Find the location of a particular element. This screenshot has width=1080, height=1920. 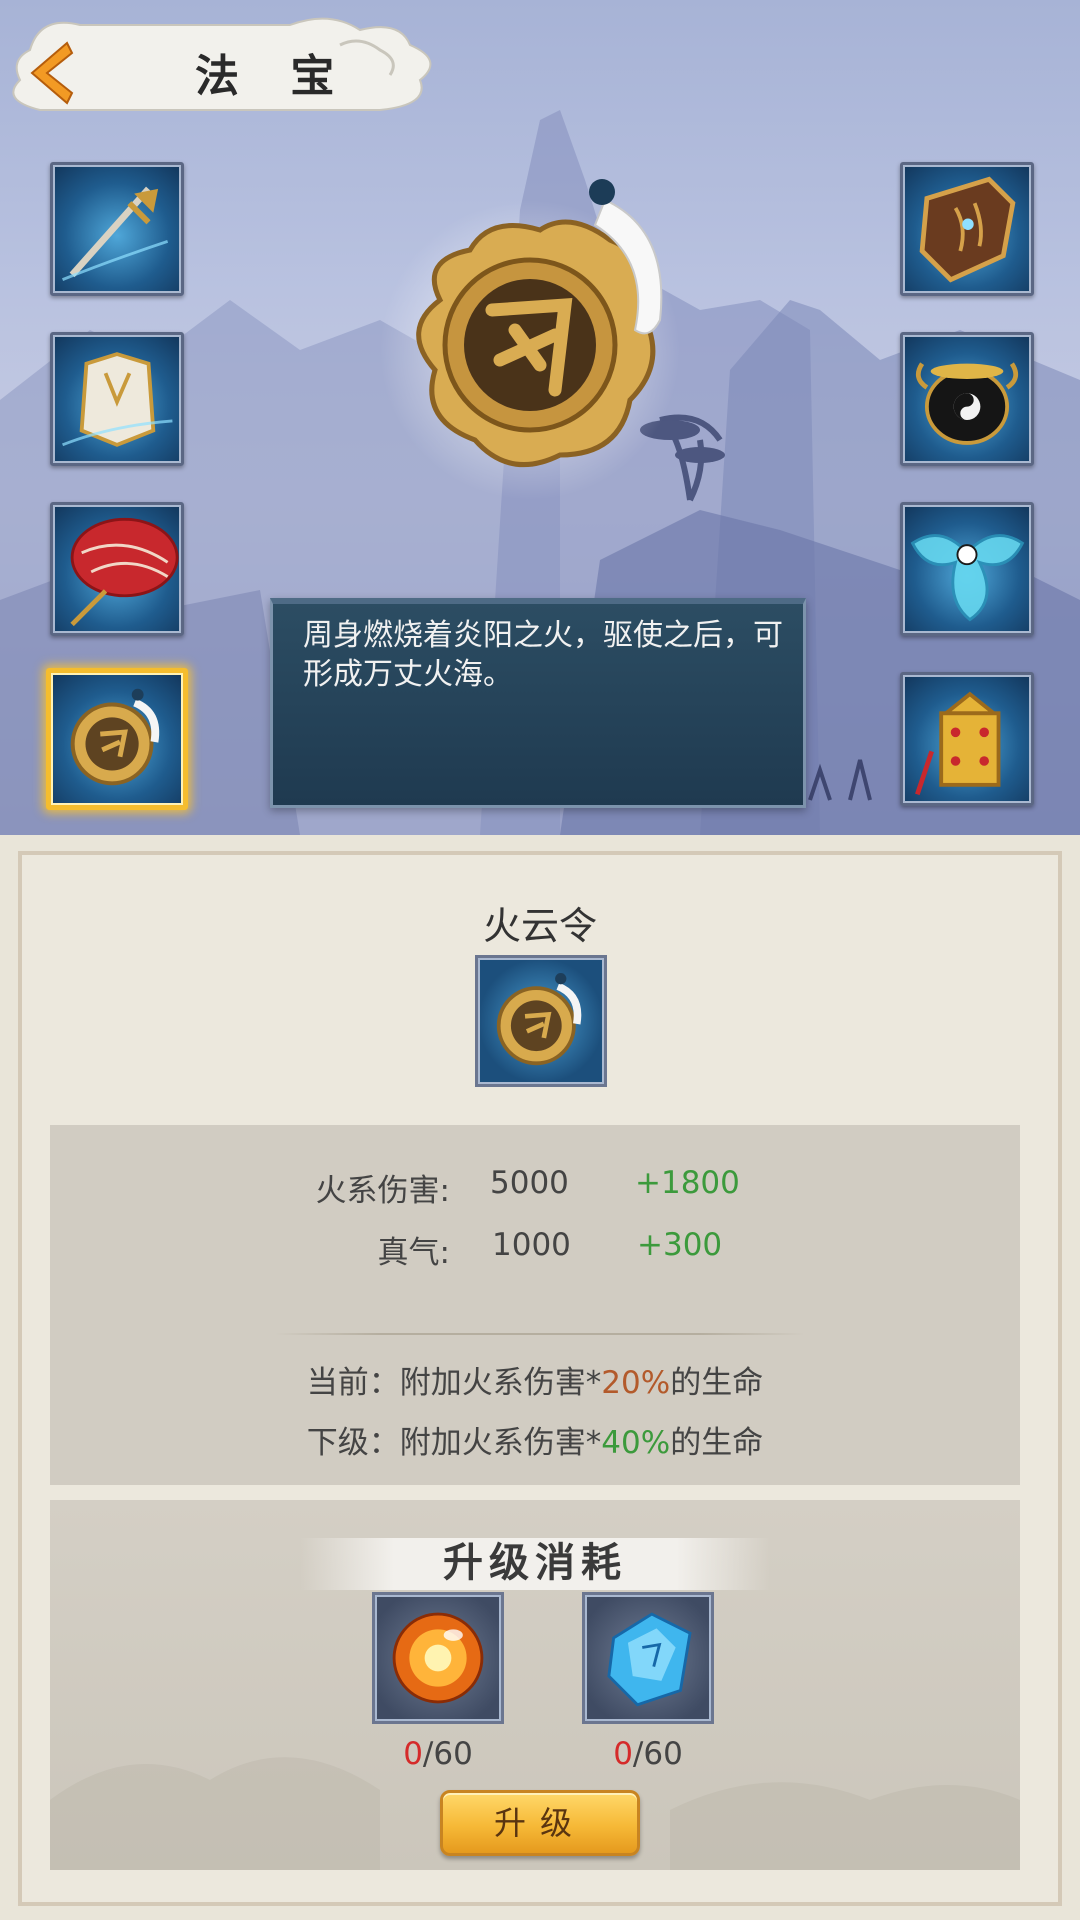

current-effect-percent: 20% is located at coordinates (636, 1383).